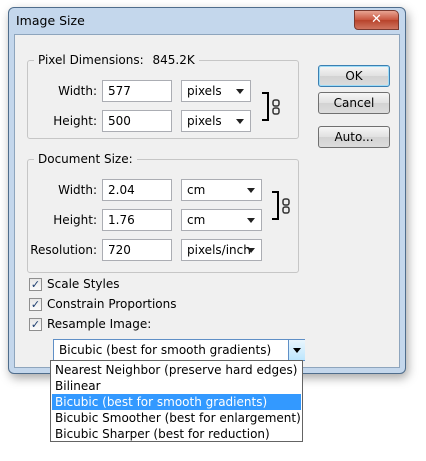 Image resolution: width=426 pixels, height=461 pixels. I want to click on pixel-height-unit-select: pixels, so click(216, 121).